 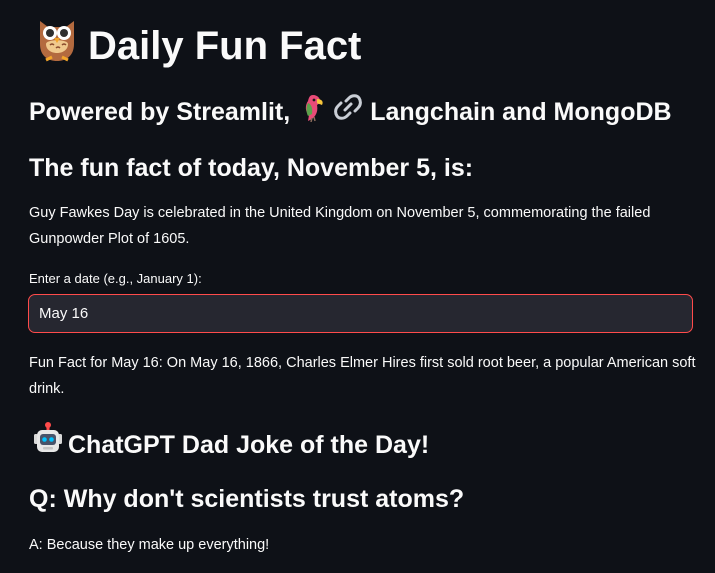 I want to click on subtitle-langchain: Langchain and MongoDB, so click(x=521, y=112).